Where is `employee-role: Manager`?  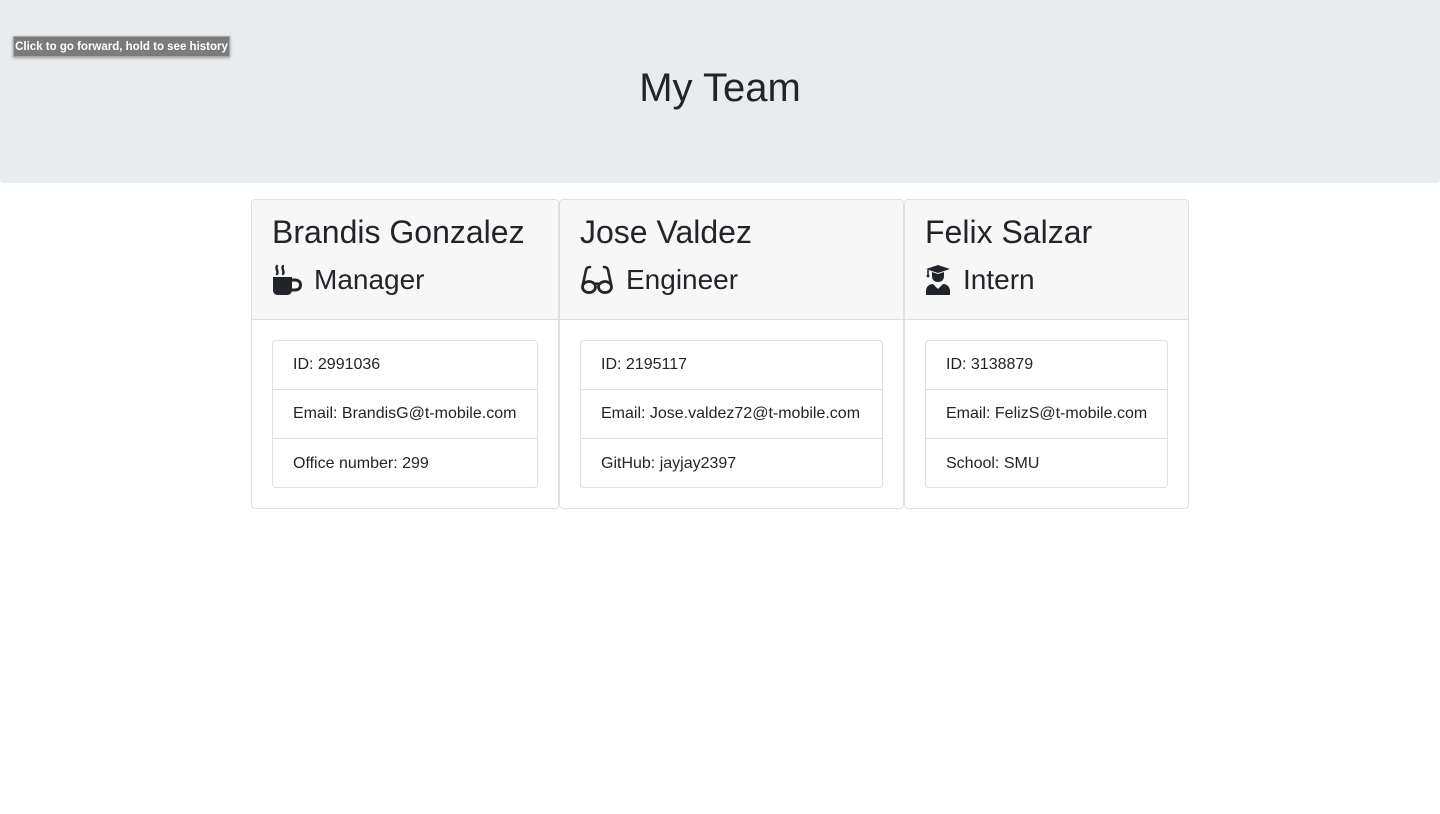 employee-role: Manager is located at coordinates (348, 280).